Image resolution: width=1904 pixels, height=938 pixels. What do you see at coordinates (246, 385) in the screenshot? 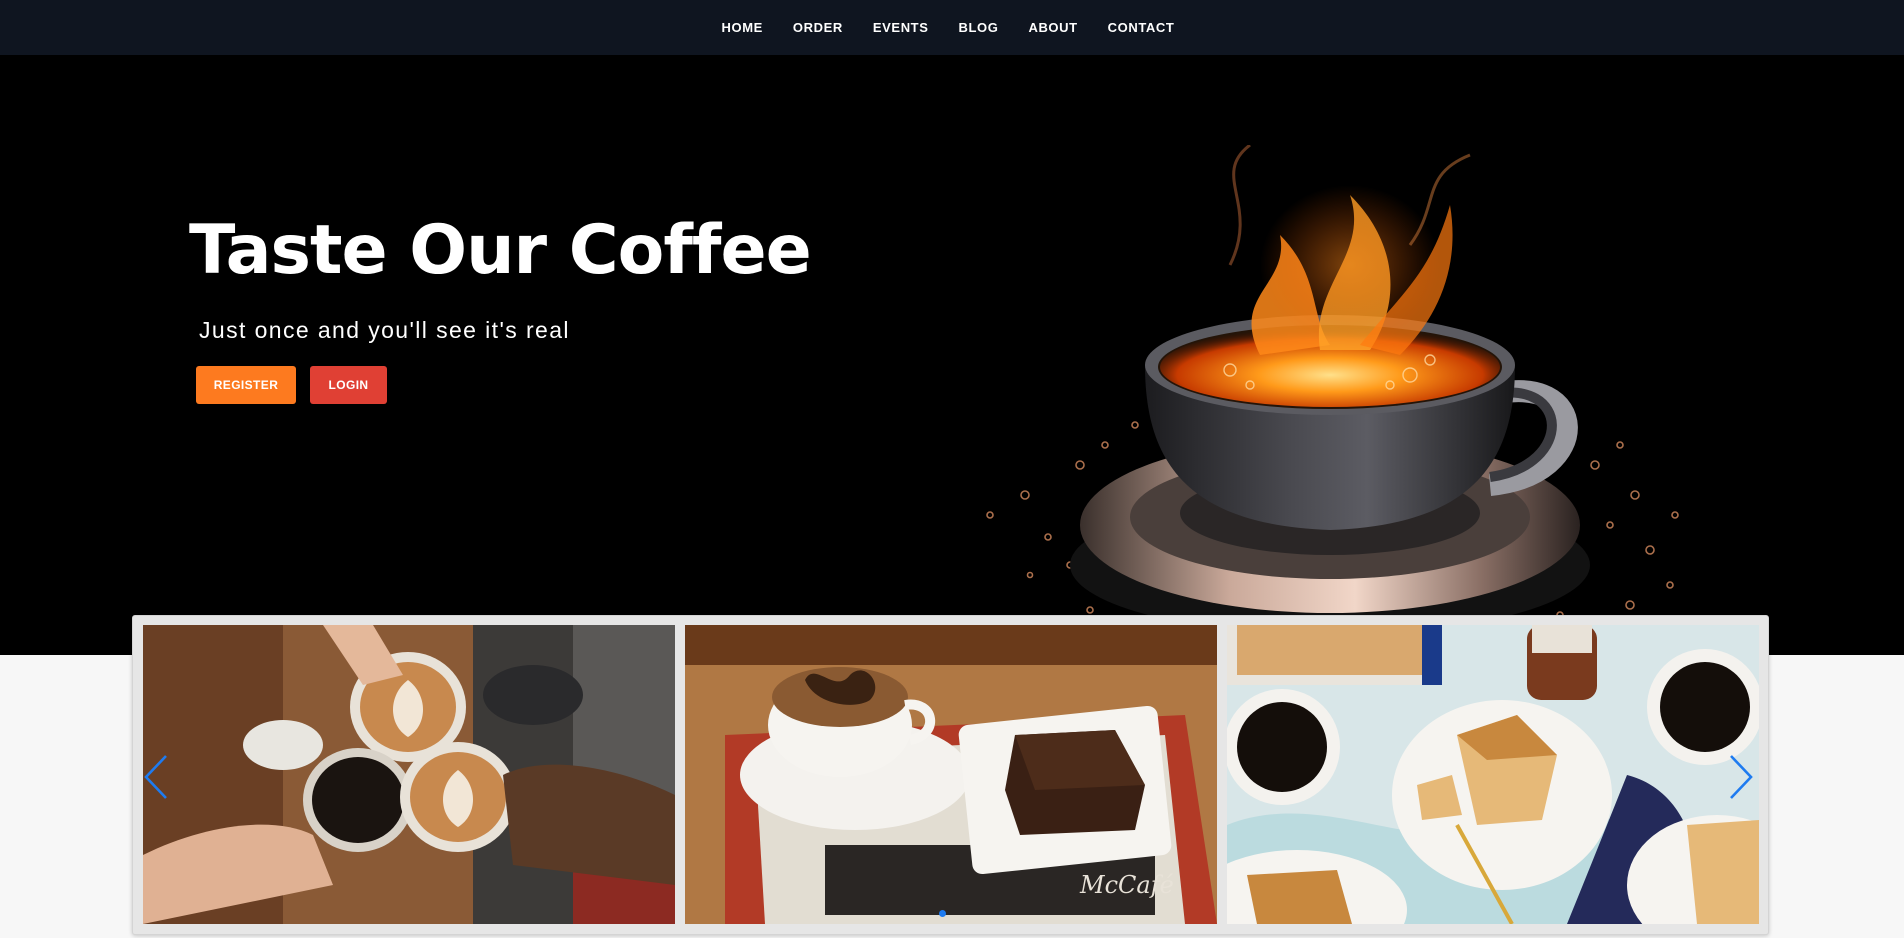
I see `register-button: REGISTER` at bounding box center [246, 385].